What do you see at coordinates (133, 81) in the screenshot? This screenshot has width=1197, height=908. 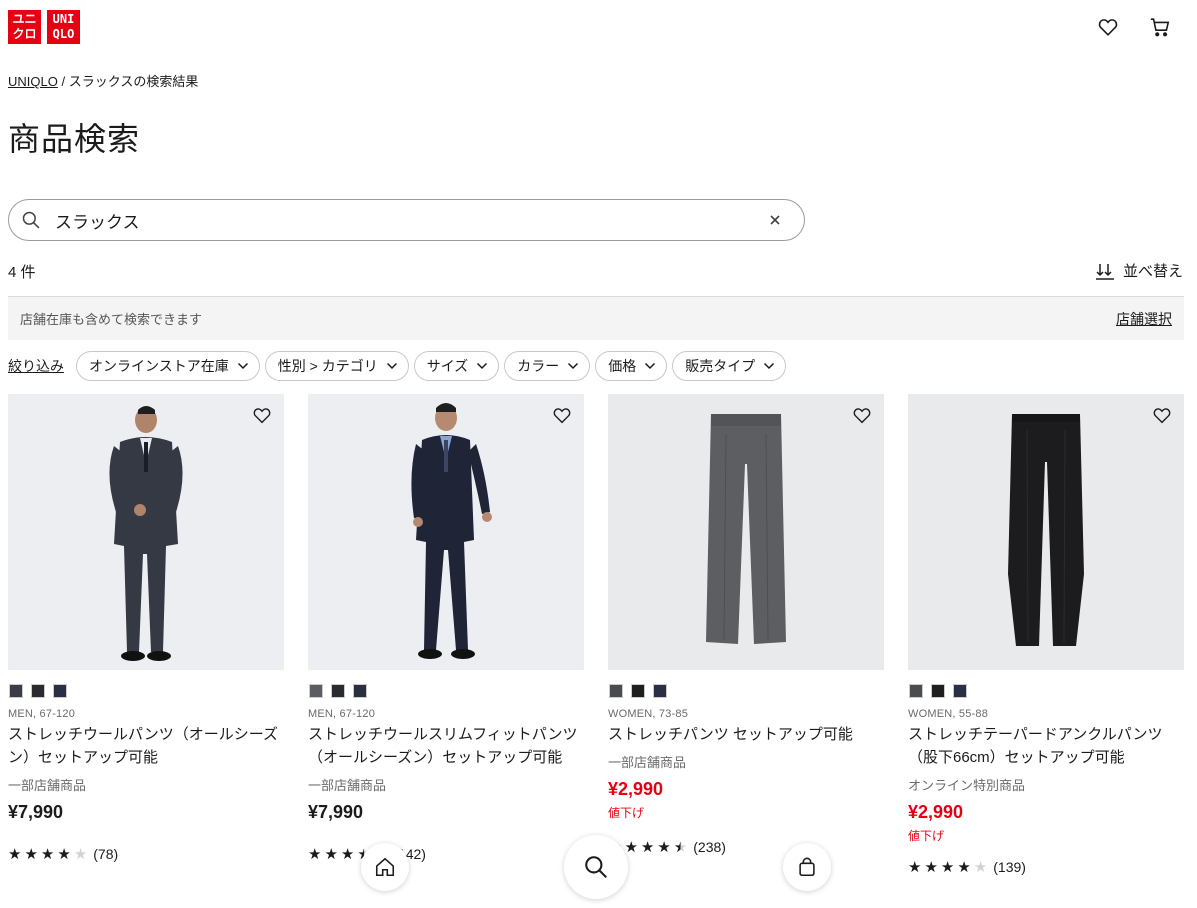 I see `breadcrumb-current: スラックスの検索結果` at bounding box center [133, 81].